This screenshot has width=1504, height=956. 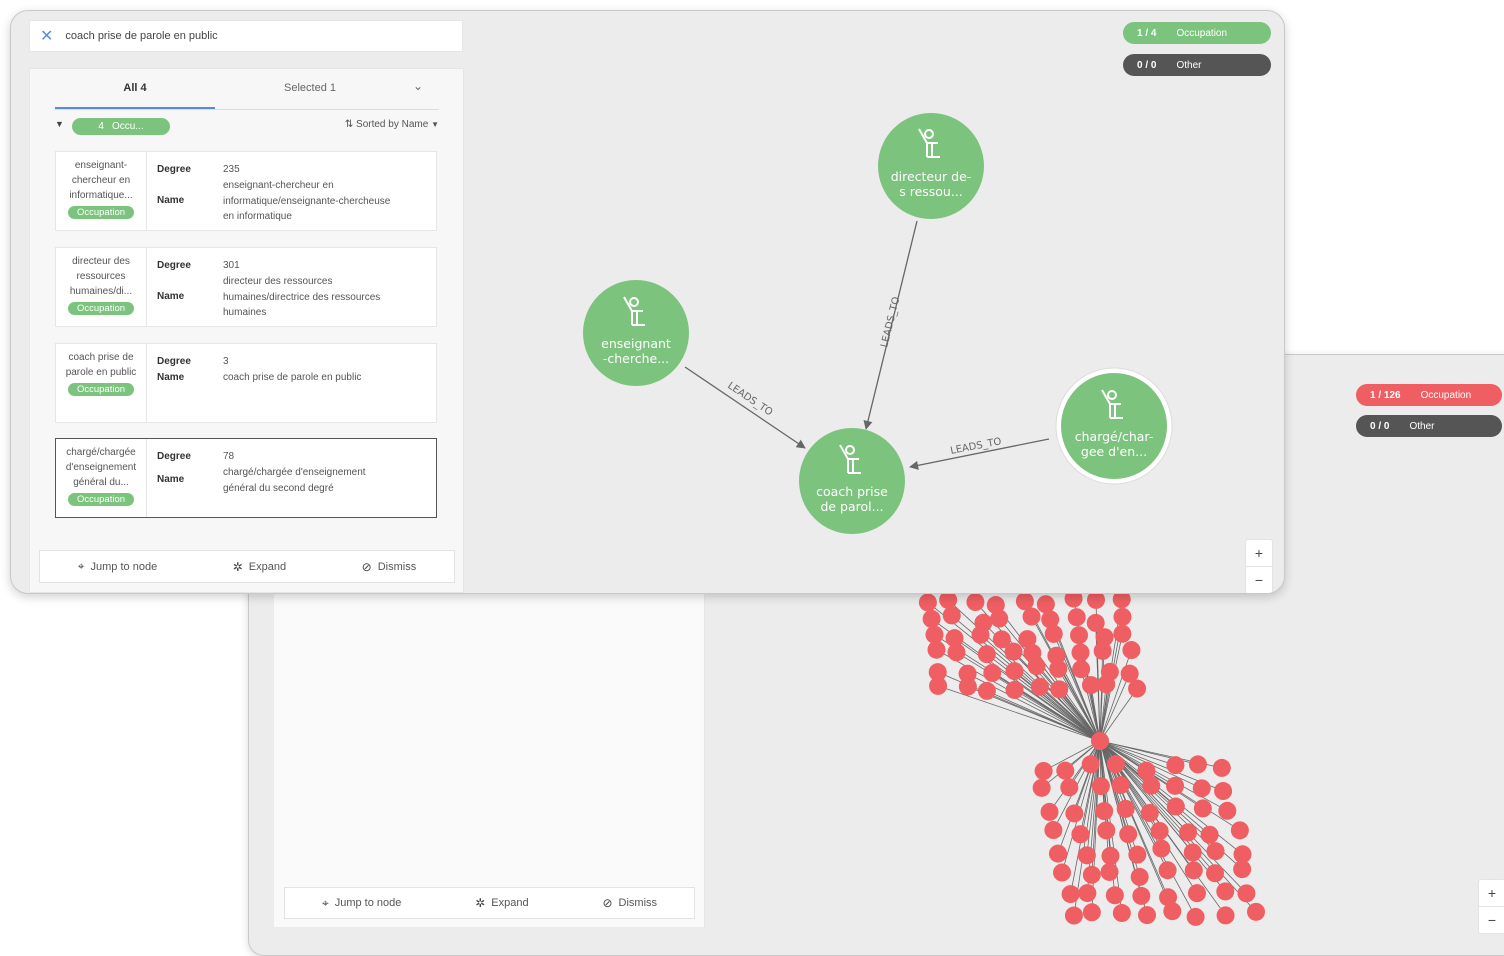 What do you see at coordinates (231, 169) in the screenshot?
I see `degree-value: 235` at bounding box center [231, 169].